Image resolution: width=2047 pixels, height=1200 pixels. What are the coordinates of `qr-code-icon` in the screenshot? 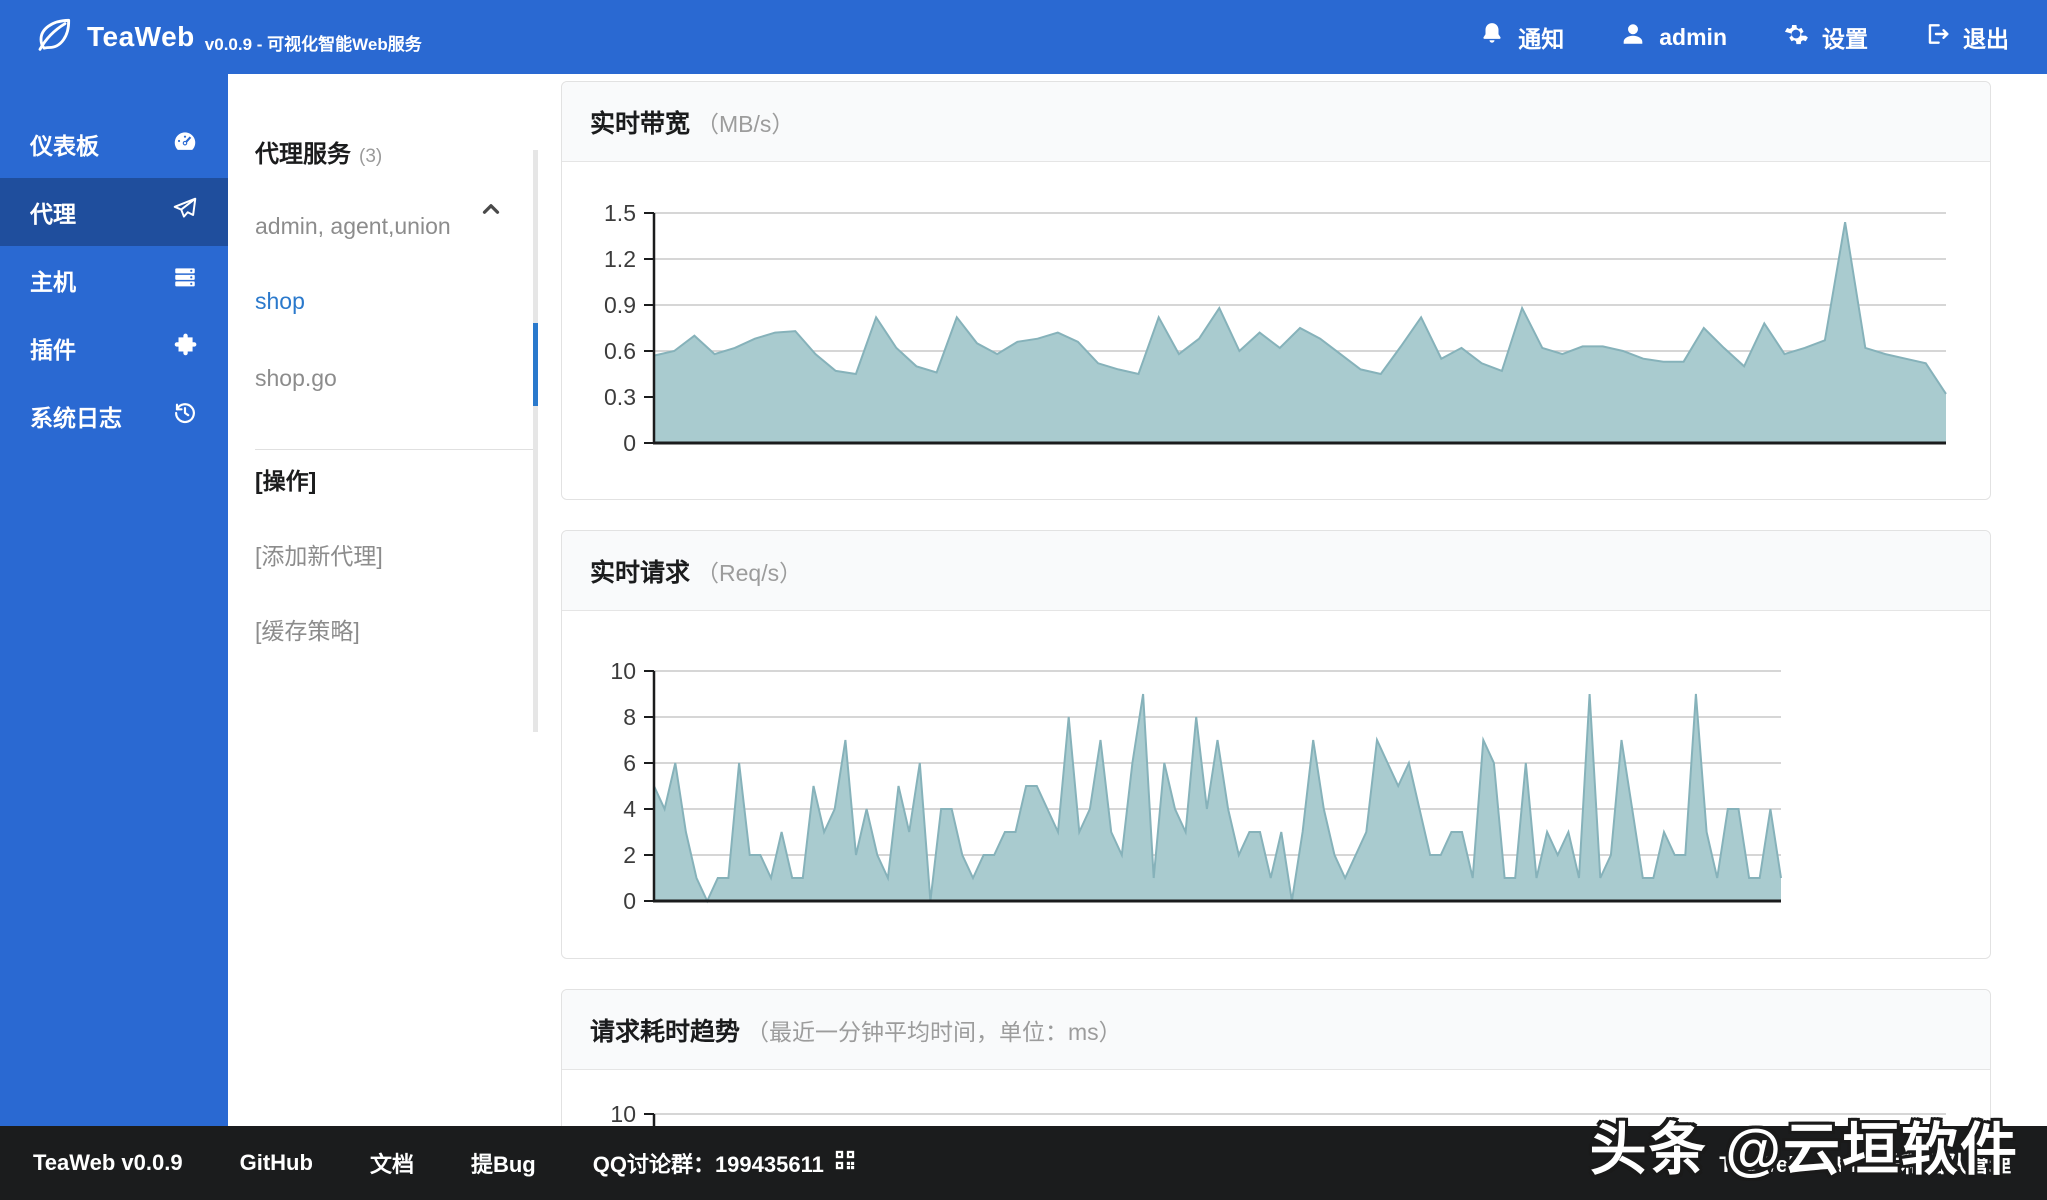 It's located at (845, 1163).